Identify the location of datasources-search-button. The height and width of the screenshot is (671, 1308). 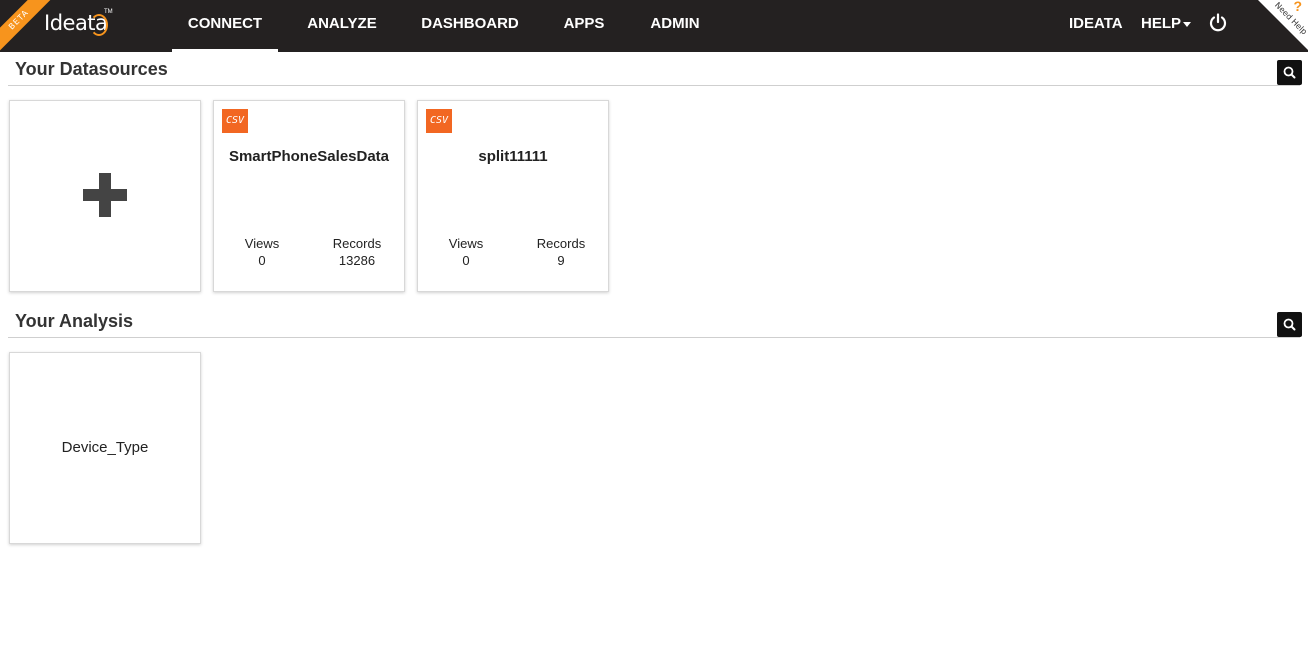
(1289, 72).